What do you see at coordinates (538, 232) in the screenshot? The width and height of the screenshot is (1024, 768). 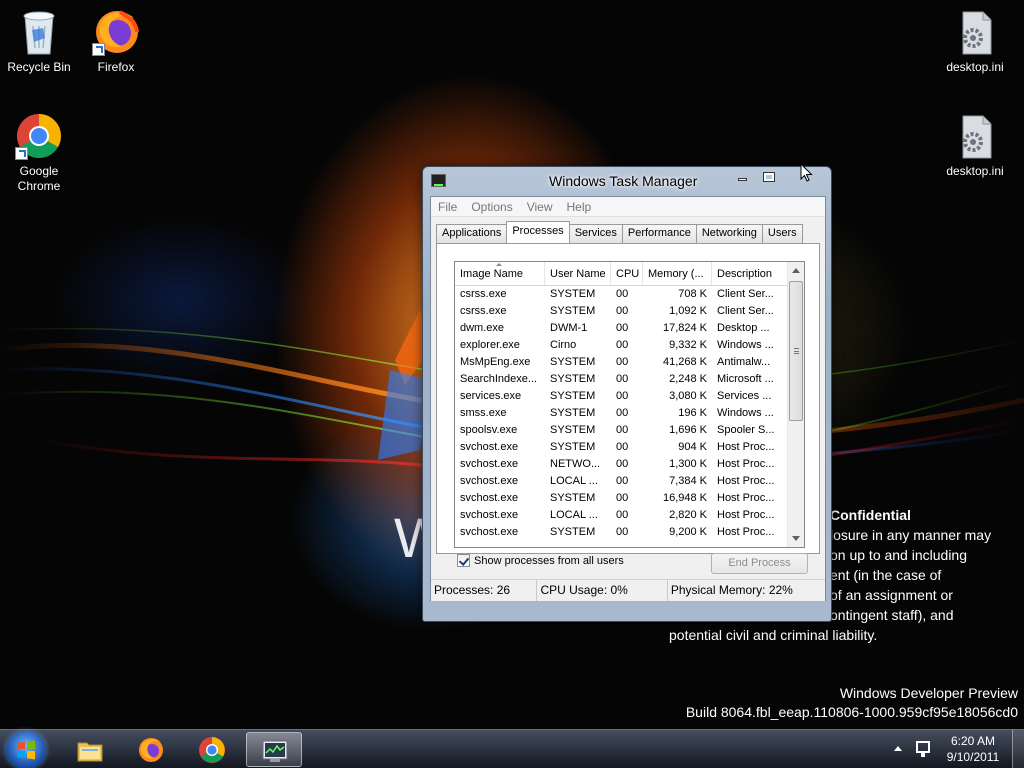 I see `tab-processes: Processes` at bounding box center [538, 232].